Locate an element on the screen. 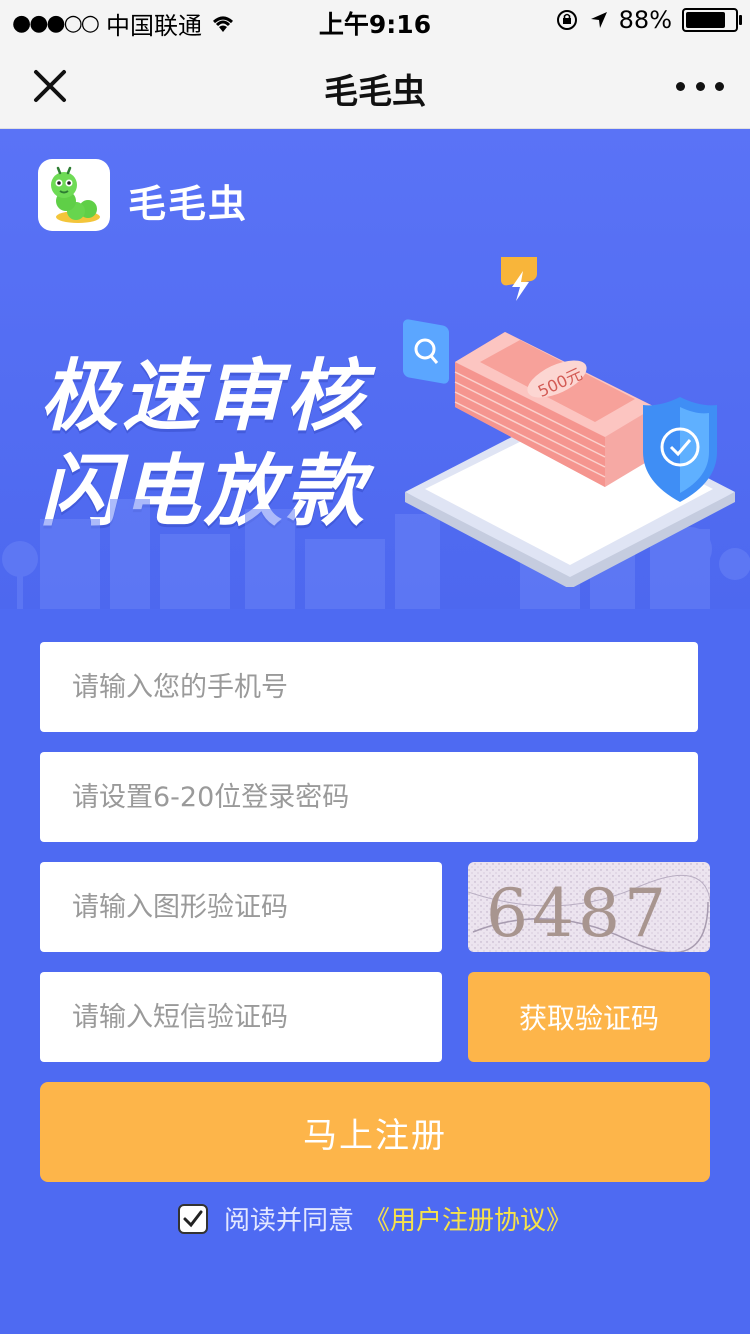  agree-checkbox is located at coordinates (192, 1218).